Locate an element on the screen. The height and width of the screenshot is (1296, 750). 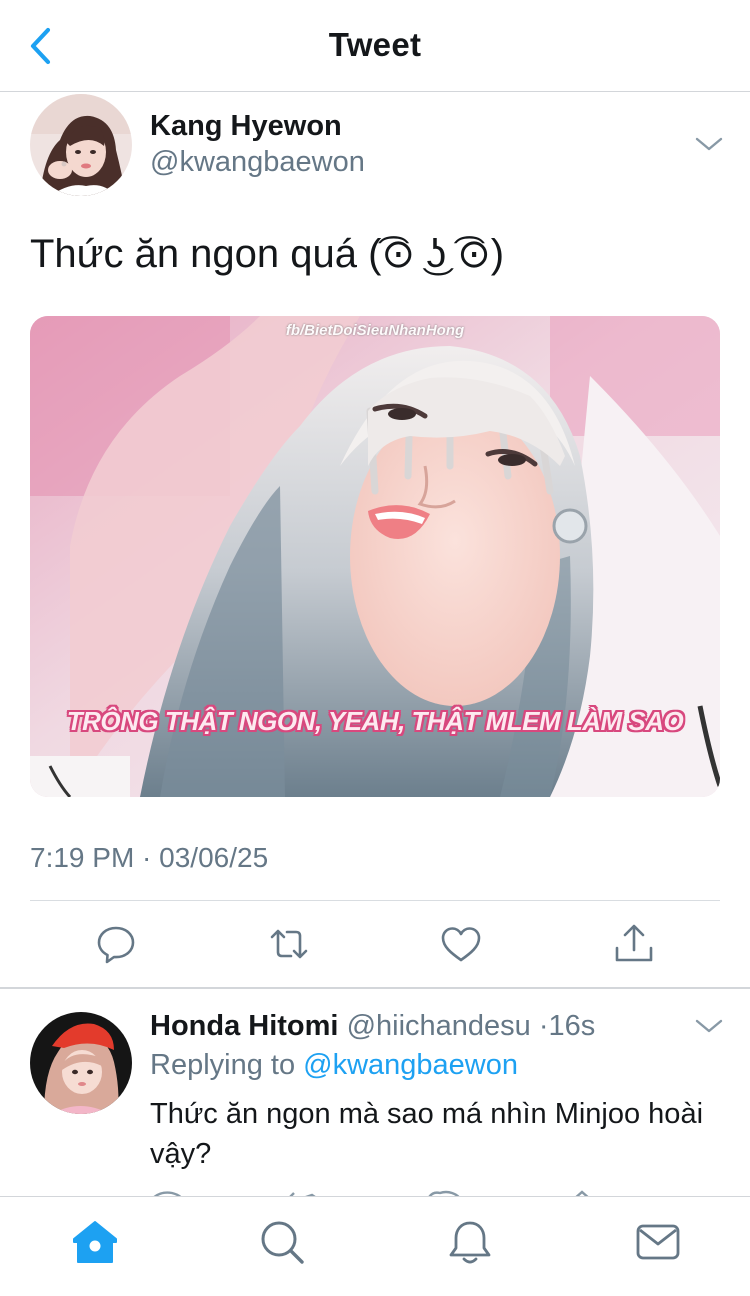
reply-author-avatar is located at coordinates (81, 1063).